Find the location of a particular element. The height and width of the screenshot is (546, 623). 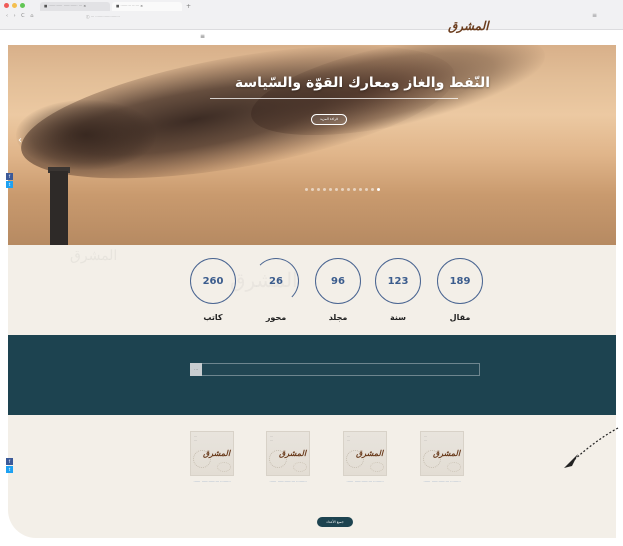

minimize-window-button is located at coordinates (14, 5).